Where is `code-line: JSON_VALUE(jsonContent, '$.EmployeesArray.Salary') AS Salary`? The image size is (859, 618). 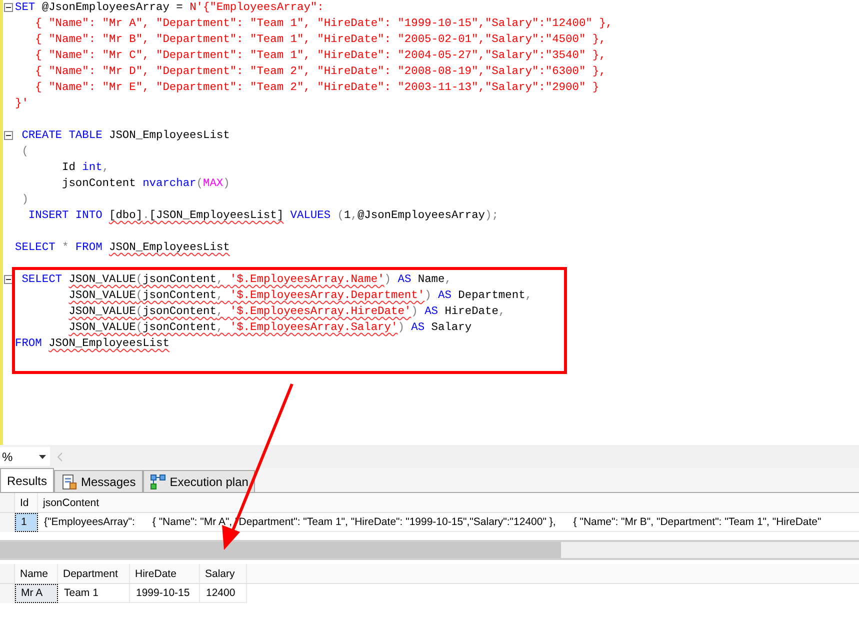 code-line: JSON_VALUE(jsonContent, '$.EmployeesArray.Salary') AS Salary is located at coordinates (270, 328).